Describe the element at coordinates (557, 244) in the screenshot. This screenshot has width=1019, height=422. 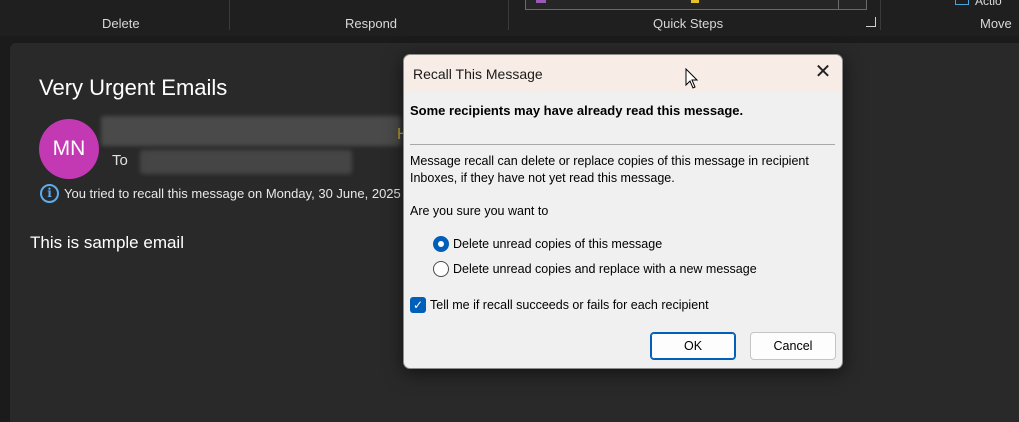
I see `option-label: Delete unread copies of this message` at that location.